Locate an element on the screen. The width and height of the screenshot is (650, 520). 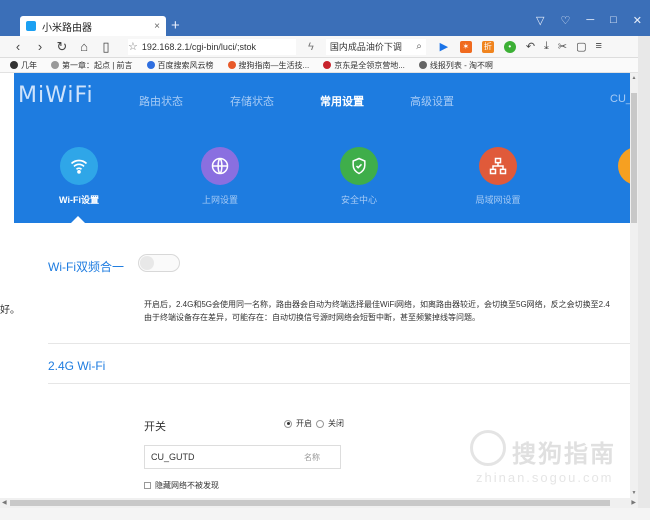
radio-on is located at coordinates (288, 423).